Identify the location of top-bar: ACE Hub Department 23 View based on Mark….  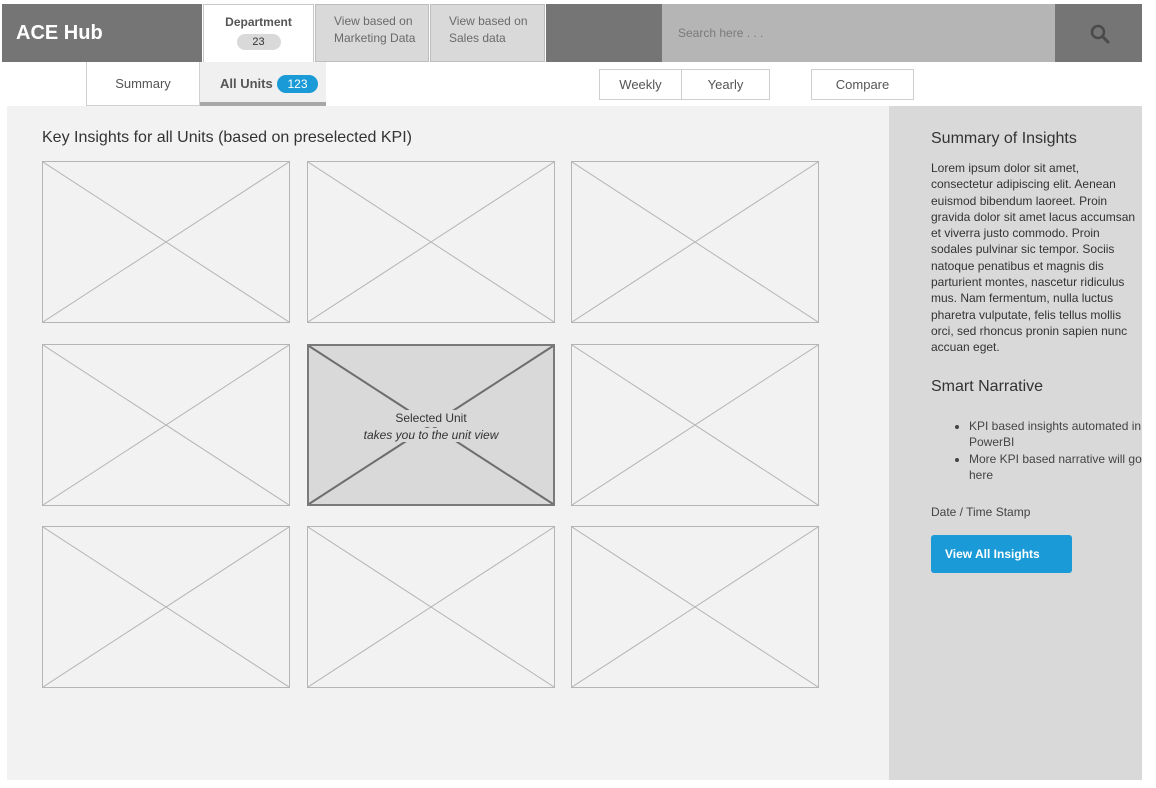
(572, 33).